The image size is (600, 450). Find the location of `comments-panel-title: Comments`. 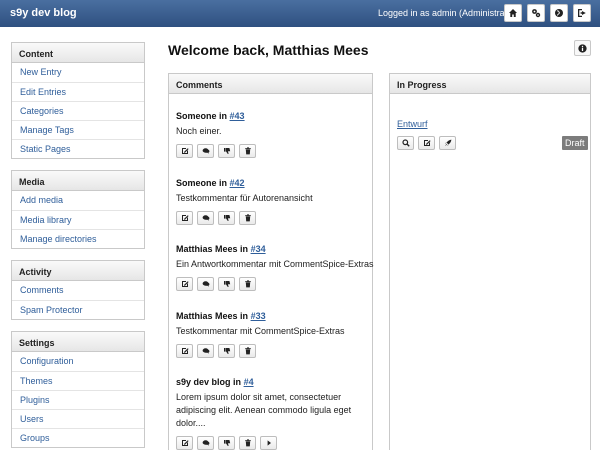

comments-panel-title: Comments is located at coordinates (270, 84).